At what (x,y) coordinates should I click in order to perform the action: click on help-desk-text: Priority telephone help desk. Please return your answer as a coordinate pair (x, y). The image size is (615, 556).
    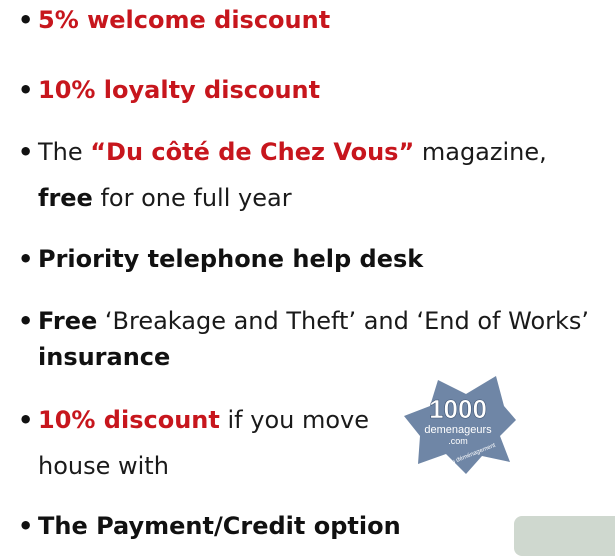
    Looking at the image, I should click on (231, 259).